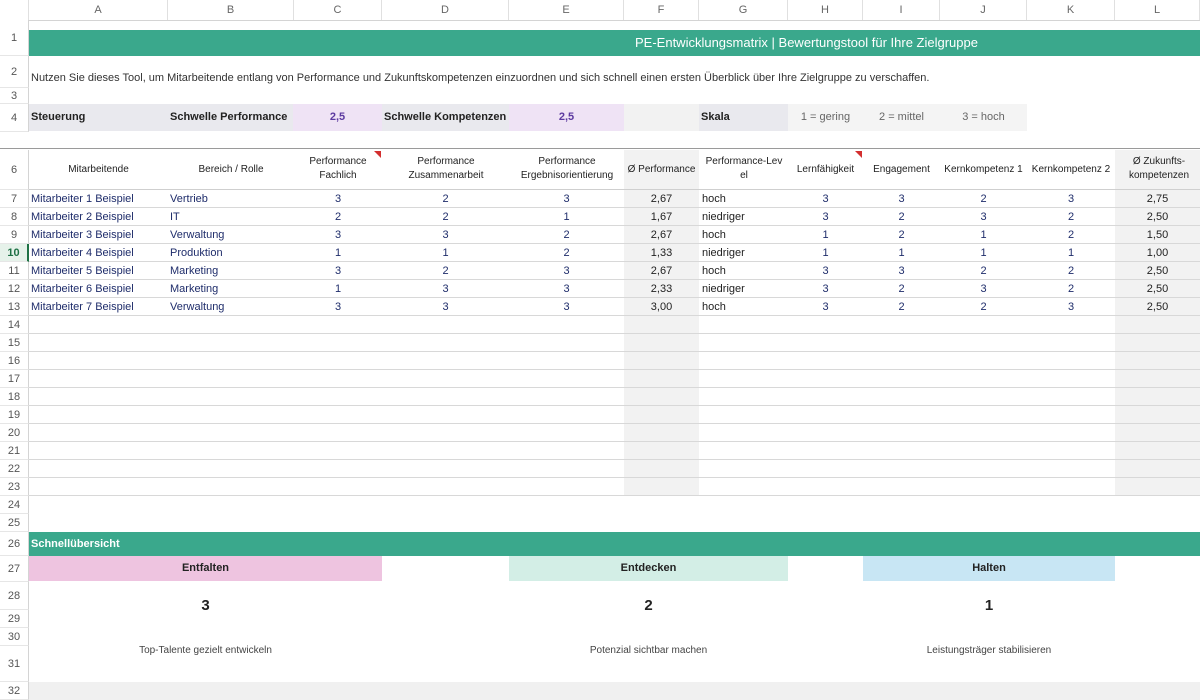 The image size is (1200, 700). I want to click on row-header-29: 29, so click(14, 619).